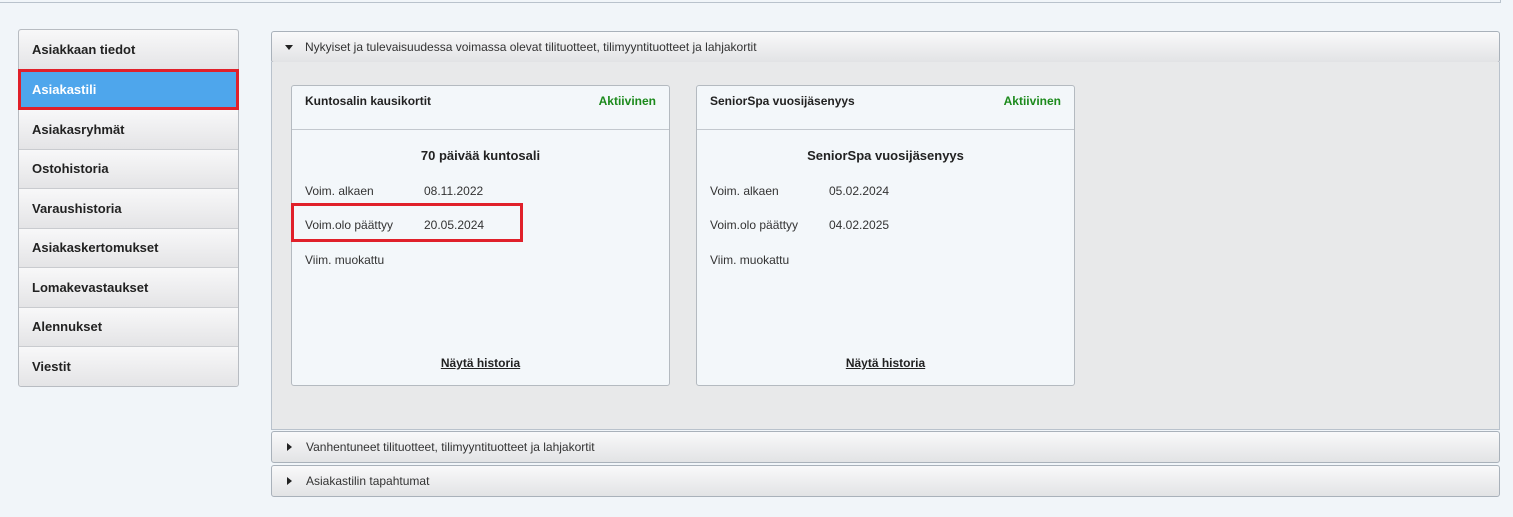 This screenshot has height=517, width=1513. Describe the element at coordinates (480, 108) in the screenshot. I see `card-header: Kuntosalin kausikortit Aktiivinen` at that location.